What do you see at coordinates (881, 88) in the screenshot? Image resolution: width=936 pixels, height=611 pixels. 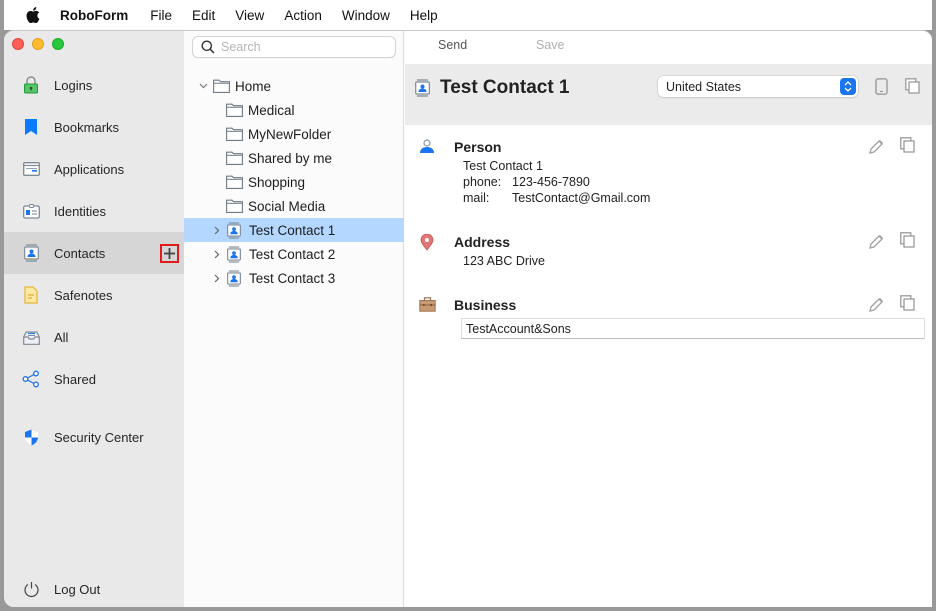 I see `mobile-device-button` at bounding box center [881, 88].